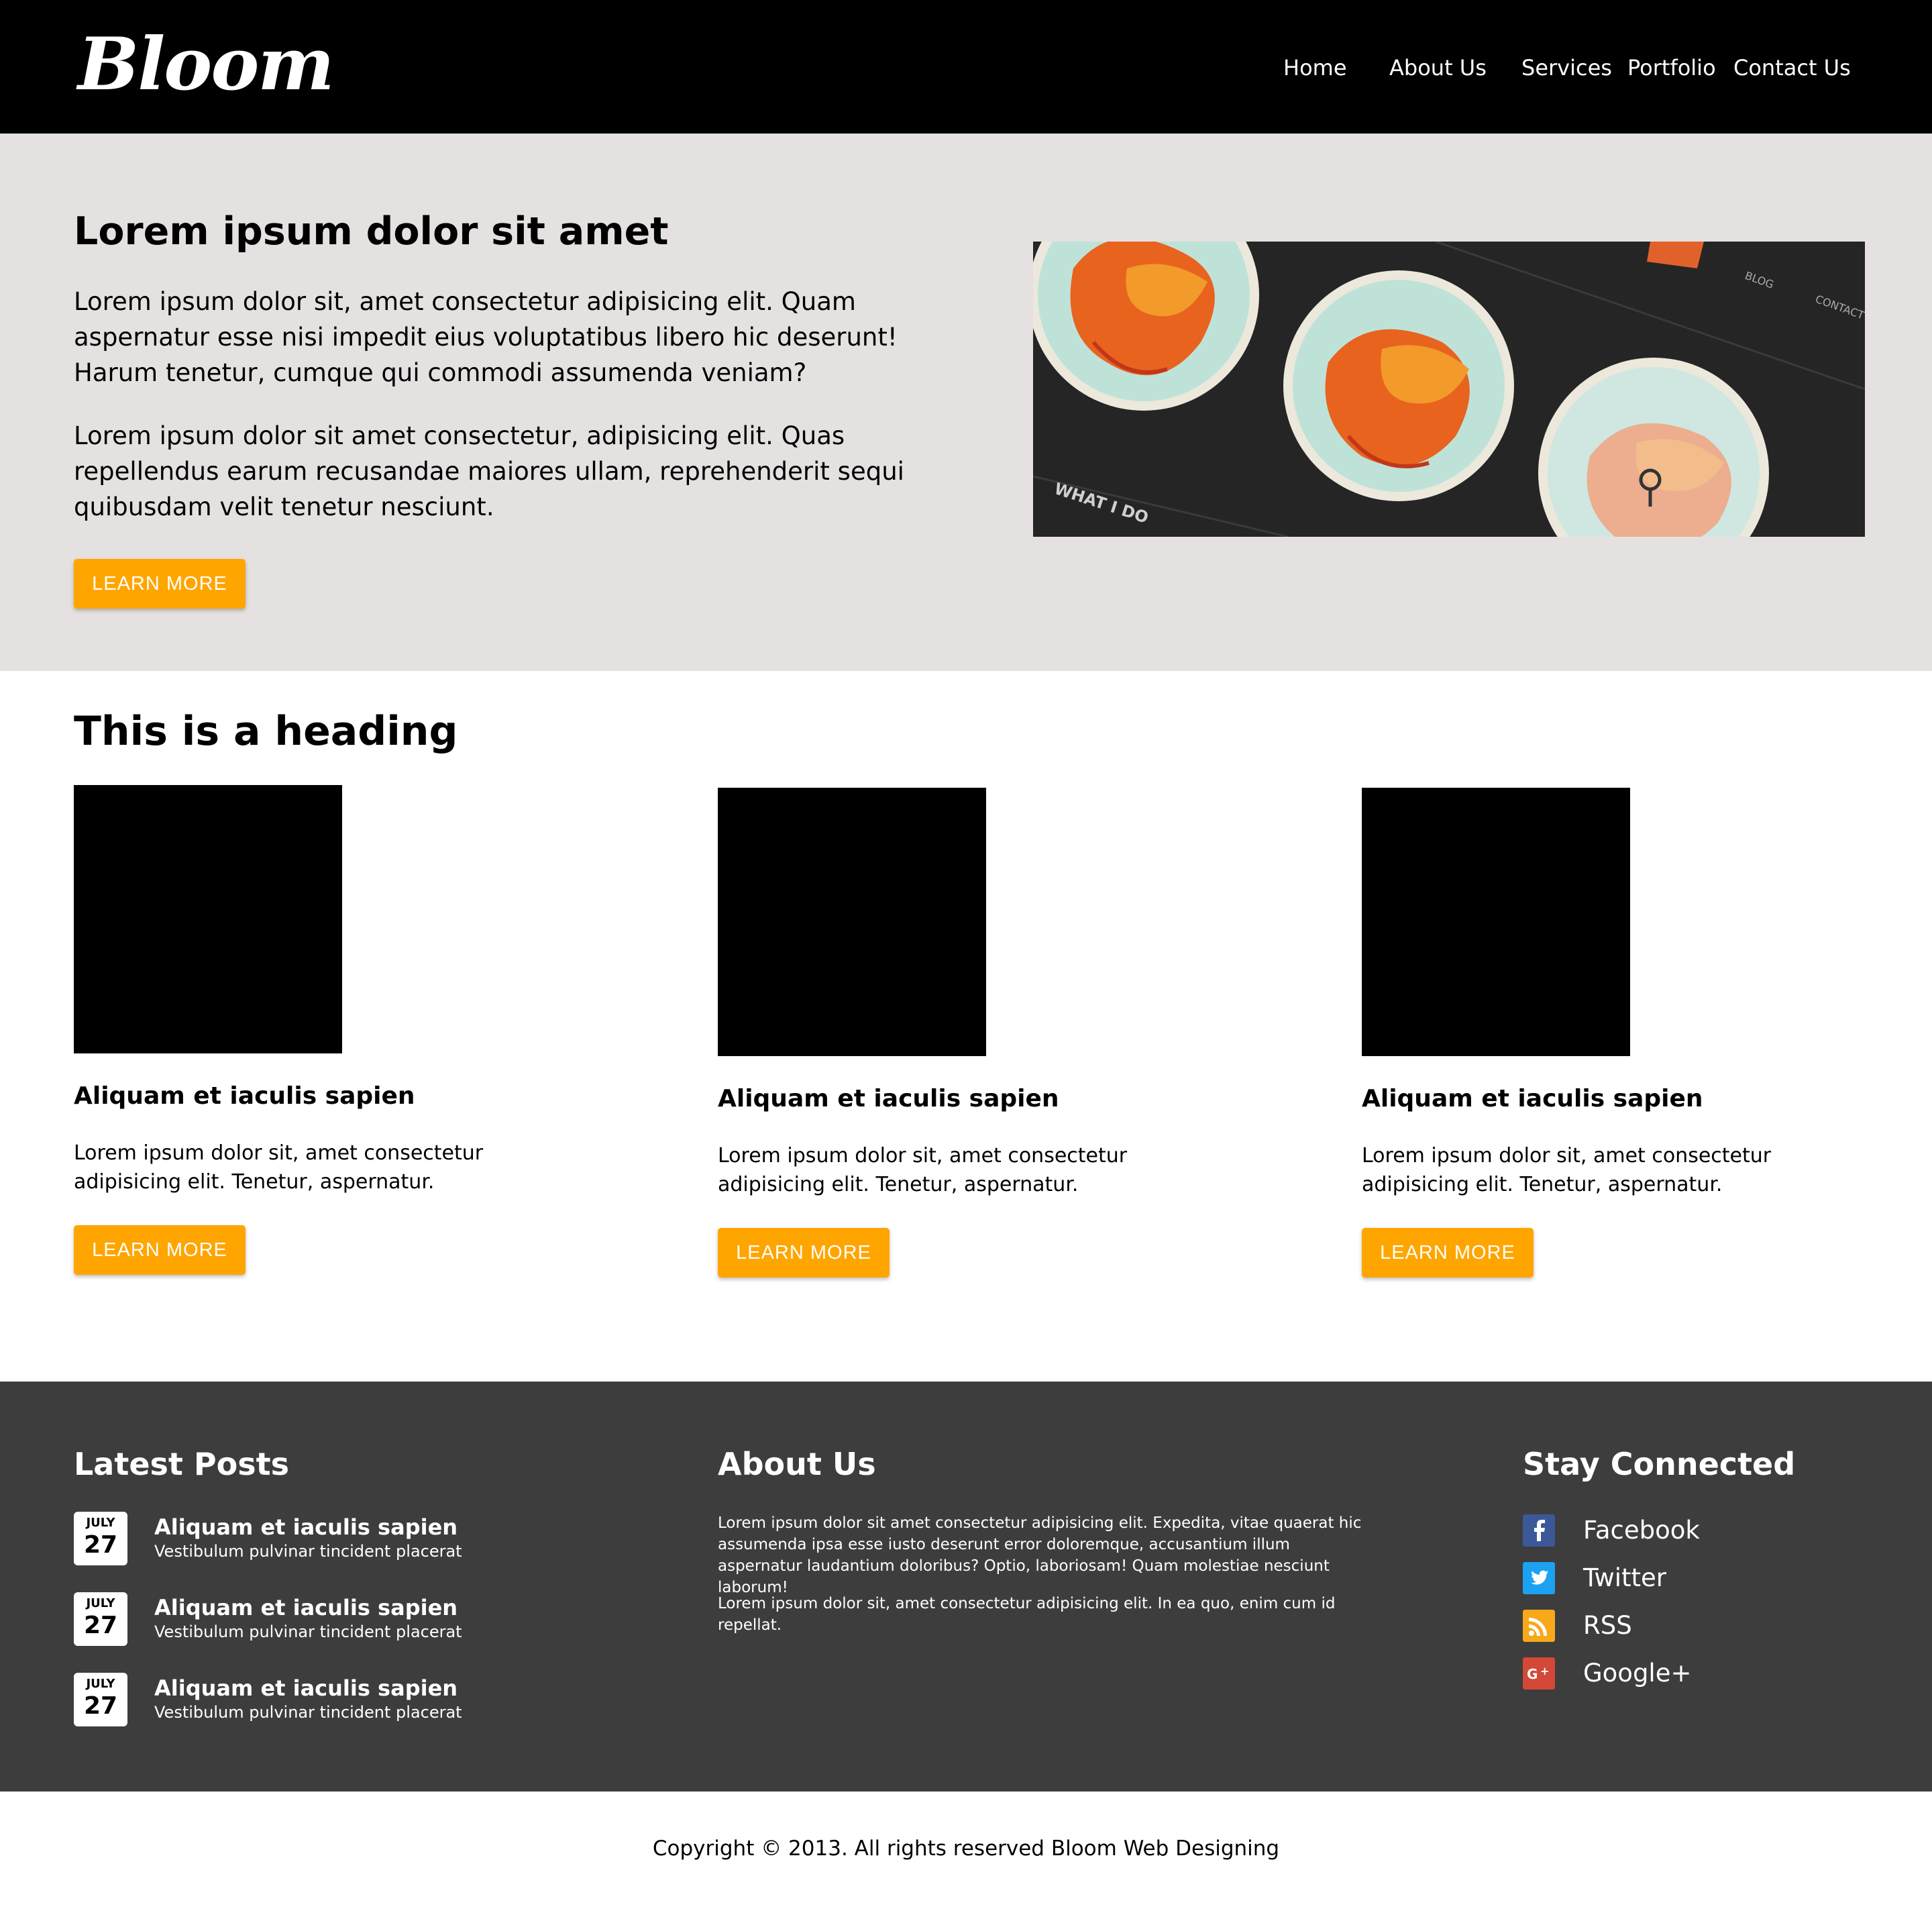  What do you see at coordinates (1792, 67) in the screenshot?
I see `nav-contact-us: Contact Us` at bounding box center [1792, 67].